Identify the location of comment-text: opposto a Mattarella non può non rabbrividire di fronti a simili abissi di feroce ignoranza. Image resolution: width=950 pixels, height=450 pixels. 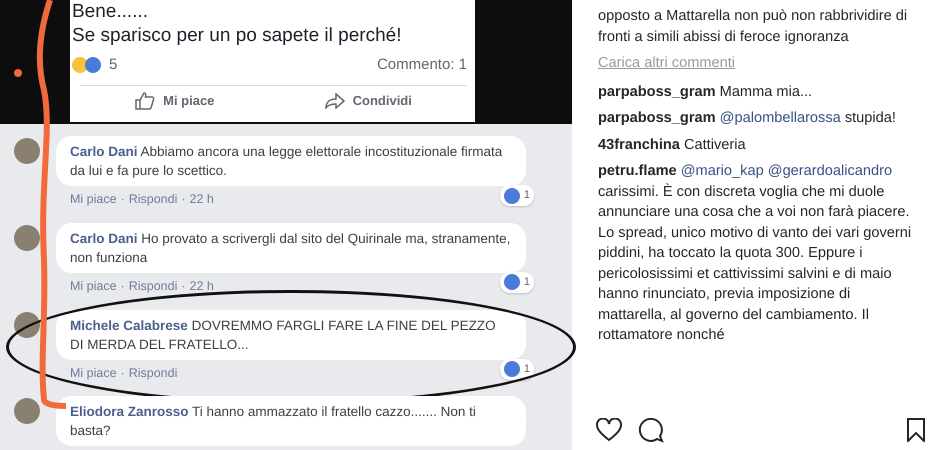
(753, 26).